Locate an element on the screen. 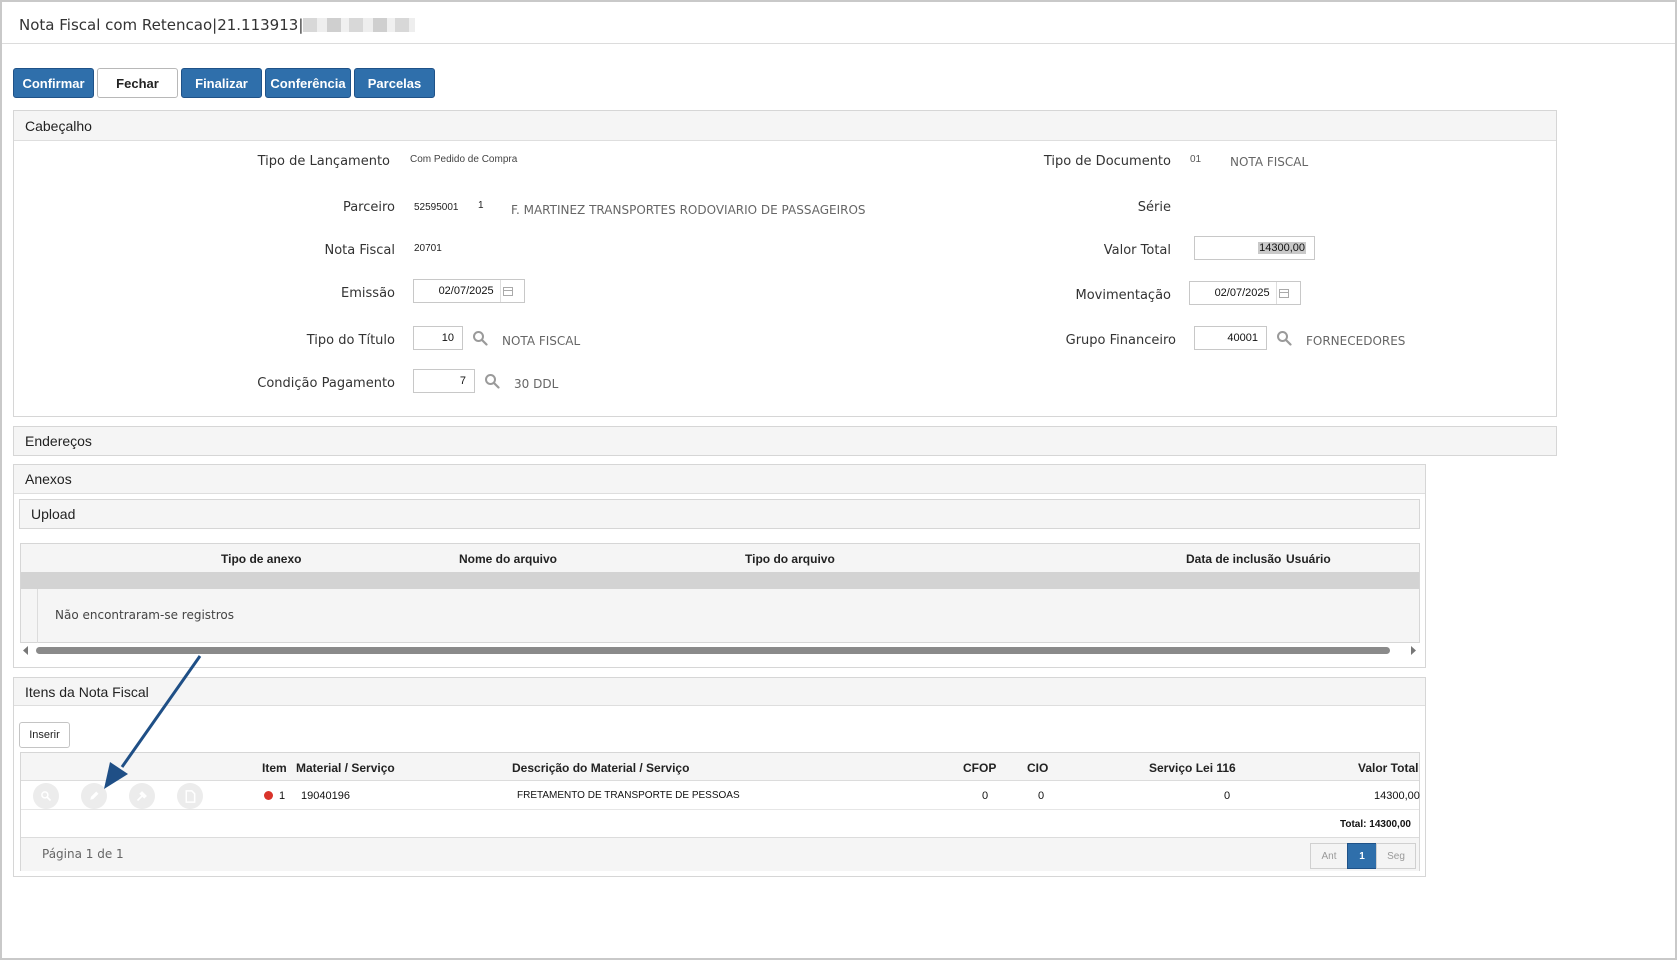  parceiro-label: Parceiro is located at coordinates (368, 207).